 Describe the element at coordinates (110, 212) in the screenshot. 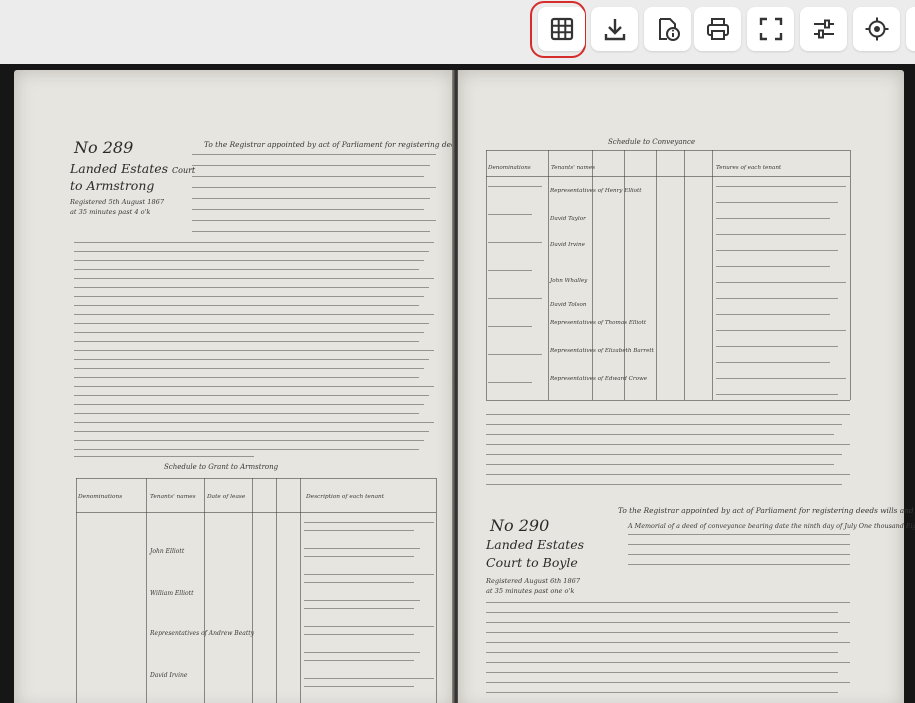

I see `registered-line-2: at 35 minutes past 4 o'k` at that location.